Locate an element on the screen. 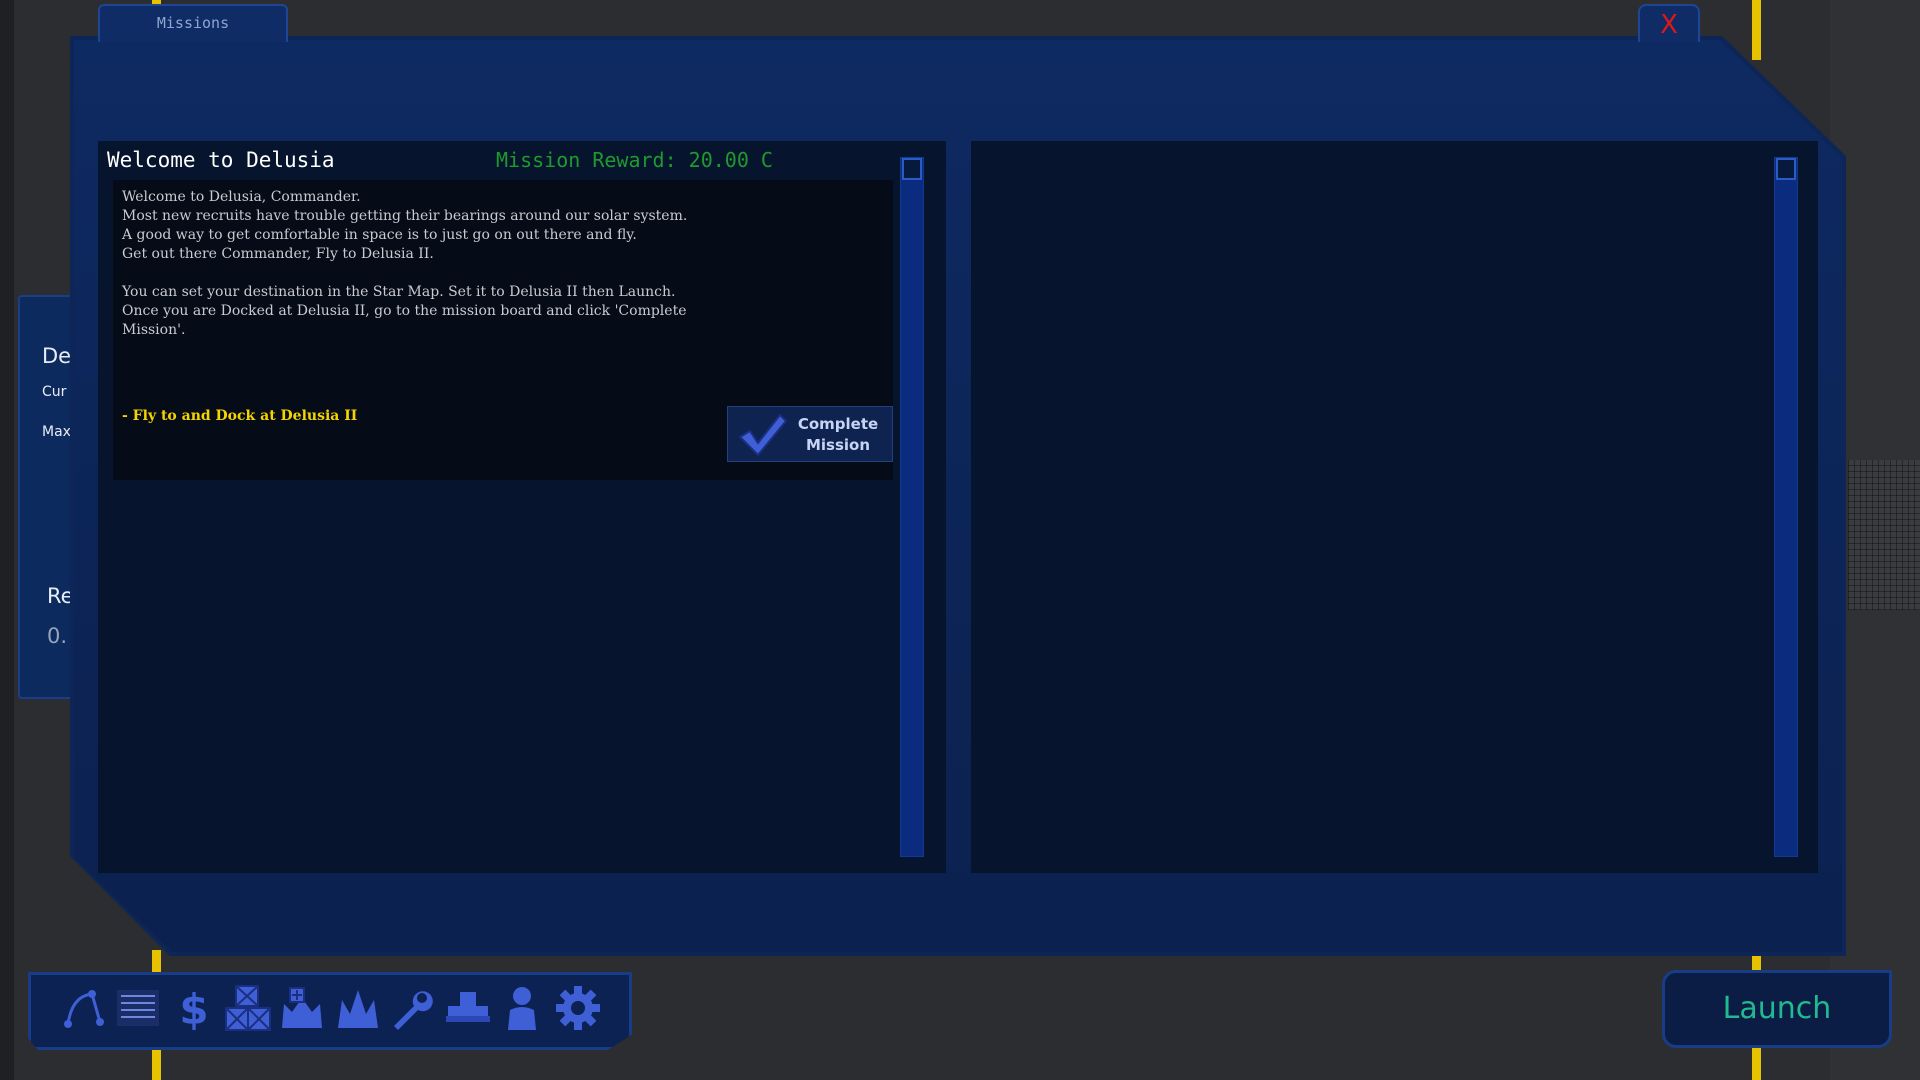 The height and width of the screenshot is (1080, 1920). complete-mission-button: Complete Mission is located at coordinates (810, 434).